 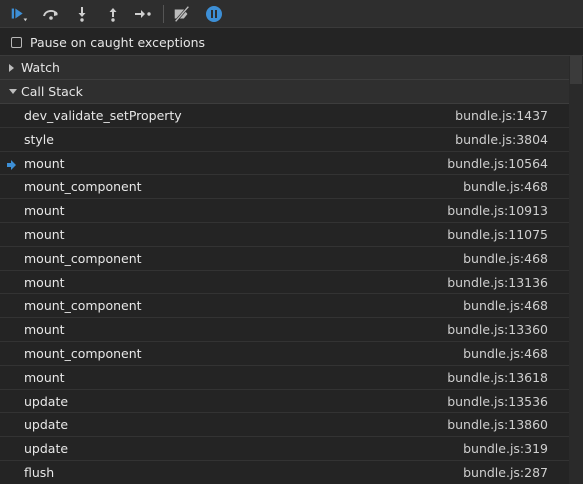 I want to click on step-out-icon, so click(x=113, y=14).